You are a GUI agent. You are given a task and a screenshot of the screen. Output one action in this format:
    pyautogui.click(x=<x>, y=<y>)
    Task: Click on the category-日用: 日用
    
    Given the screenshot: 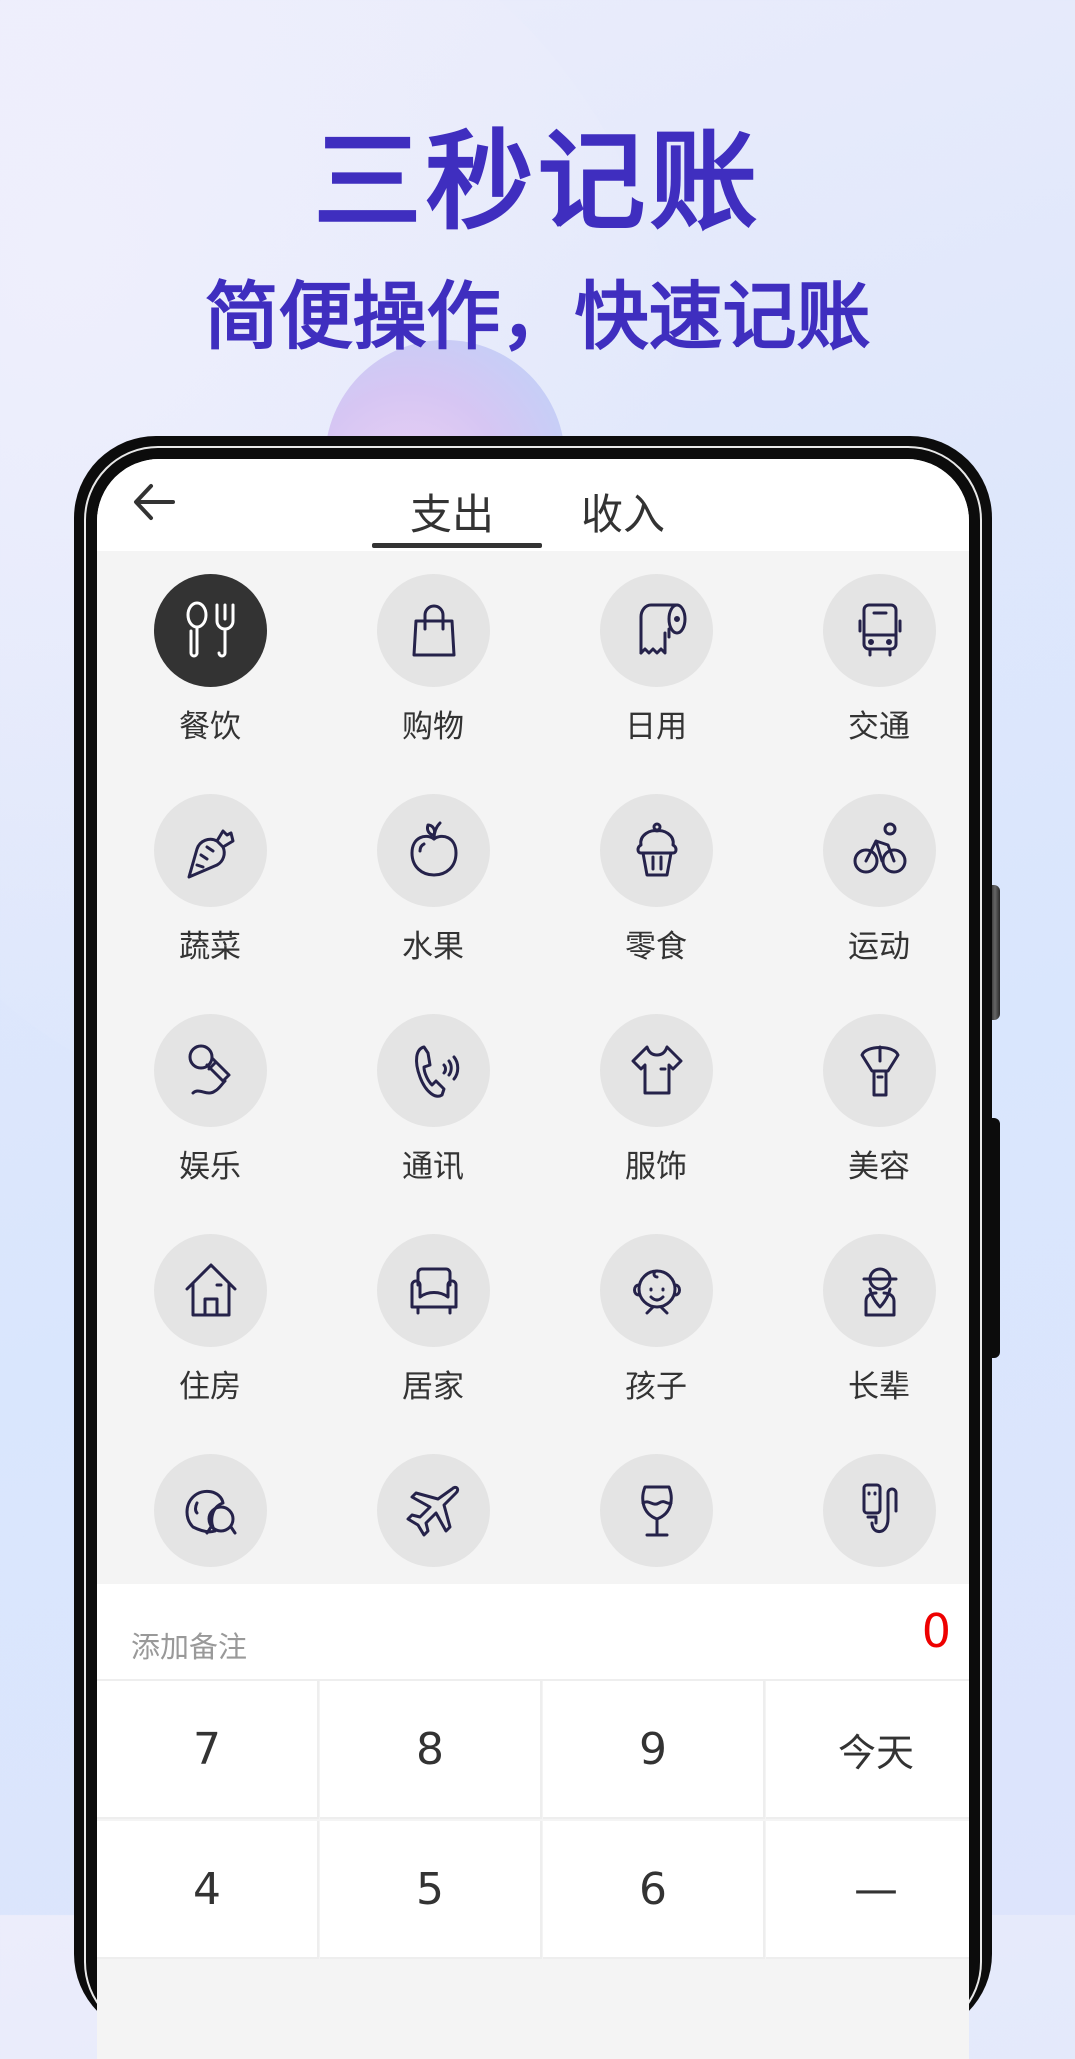 What is the action you would take?
    pyautogui.click(x=652, y=661)
    